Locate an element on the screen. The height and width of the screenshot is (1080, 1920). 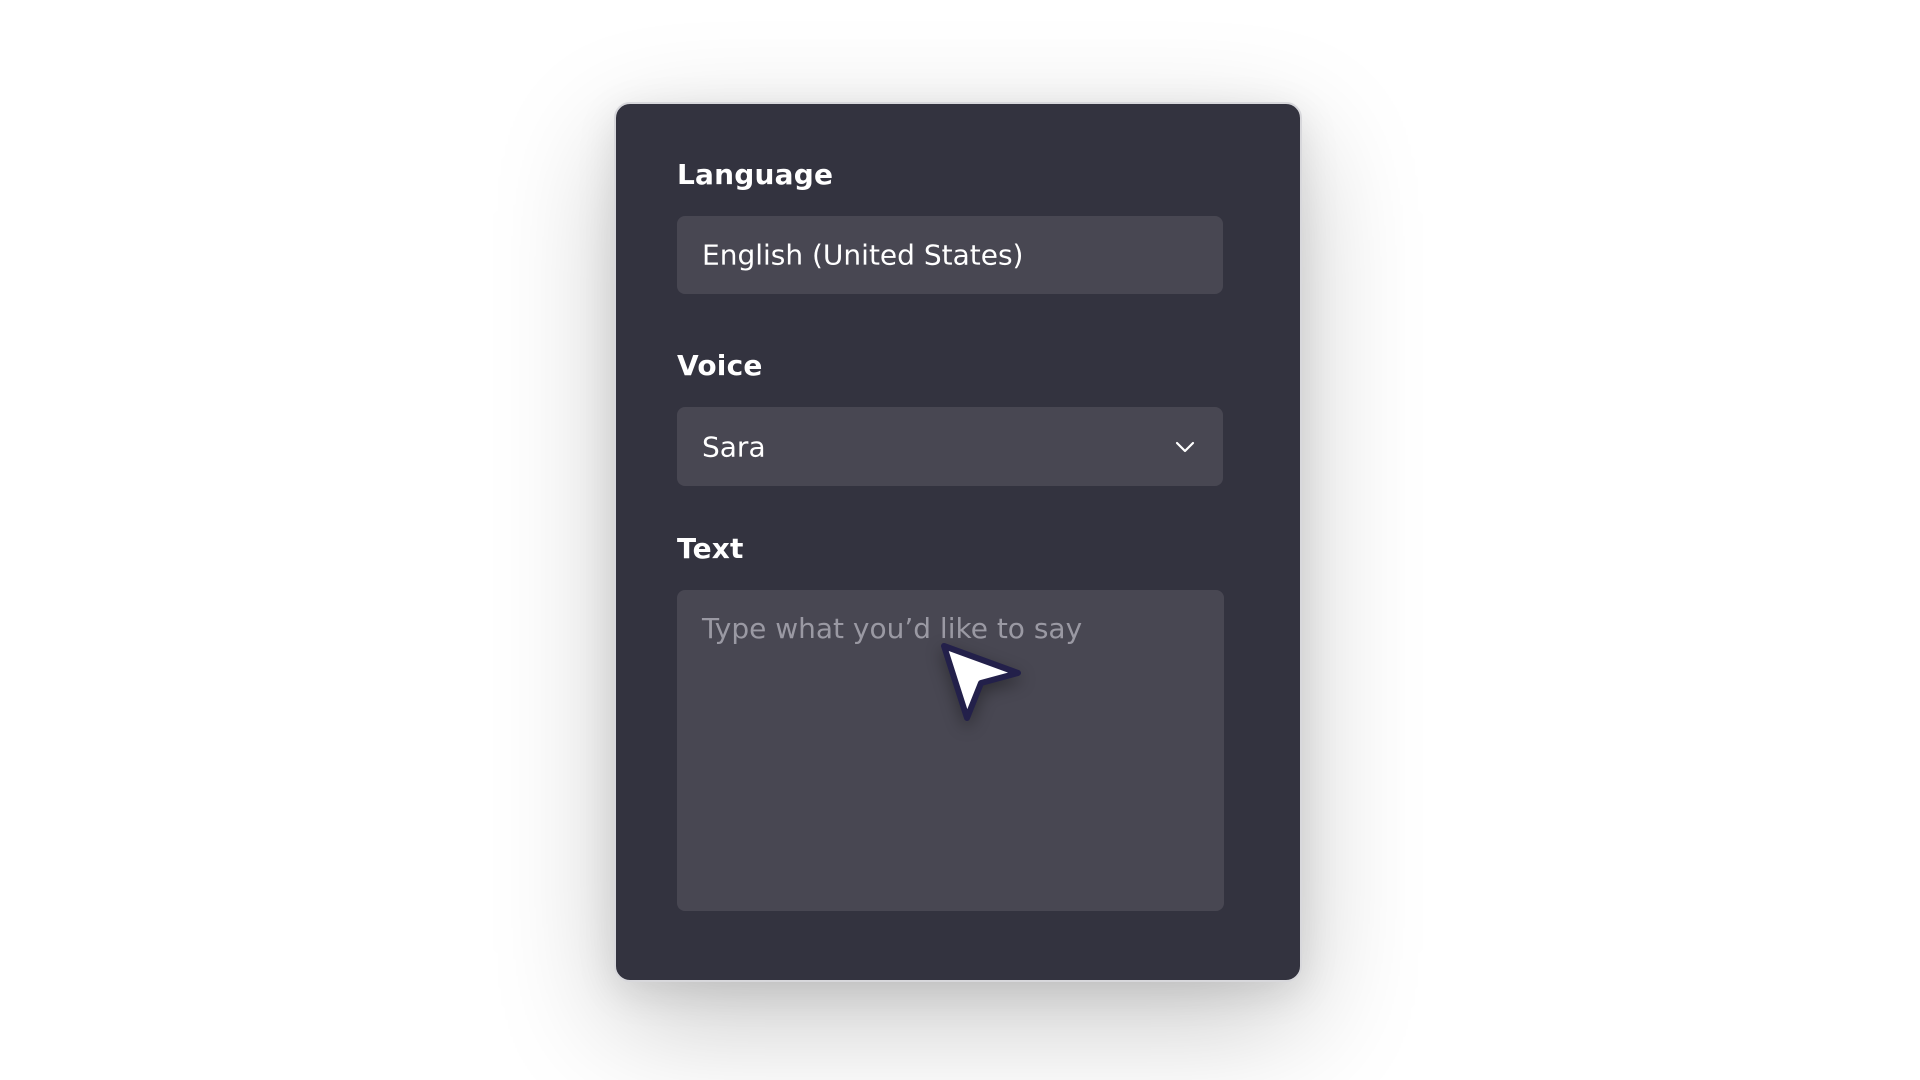
chevron-down-icon is located at coordinates (1185, 446).